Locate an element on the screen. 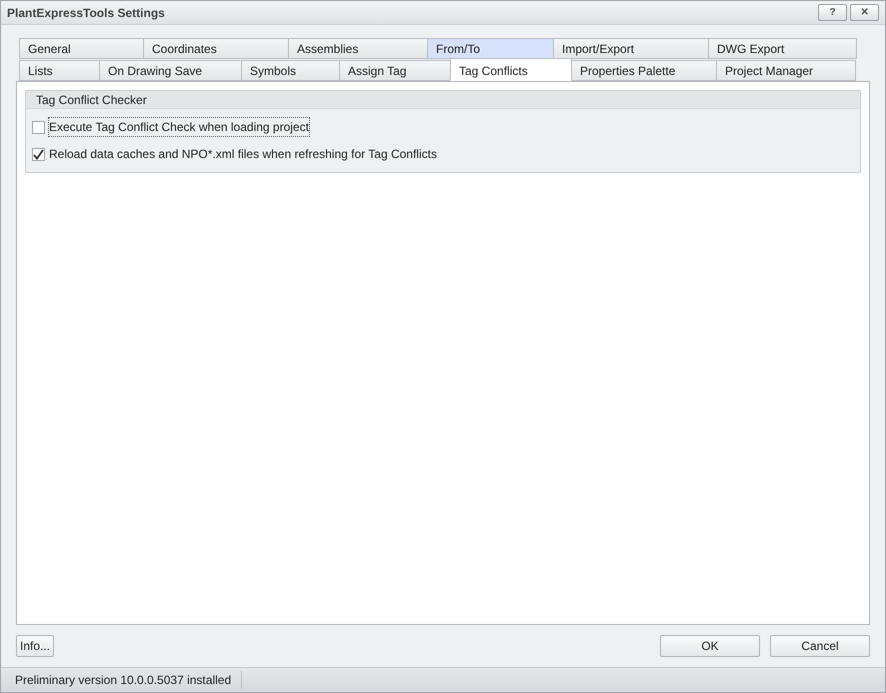  checkbox-label: Execute Tag Conflict Check when loading project is located at coordinates (179, 127).